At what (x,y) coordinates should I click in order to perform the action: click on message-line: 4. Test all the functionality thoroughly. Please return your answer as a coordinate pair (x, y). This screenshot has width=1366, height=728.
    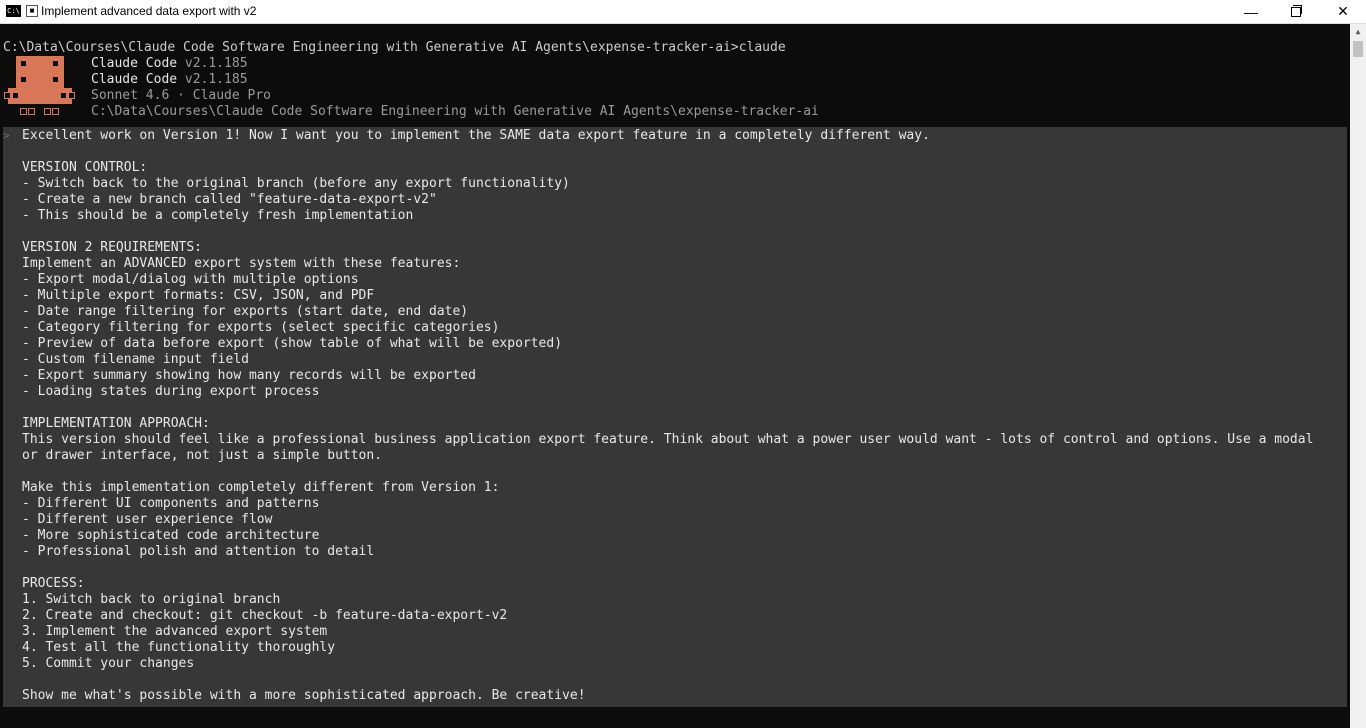
    Looking at the image, I should click on (179, 647).